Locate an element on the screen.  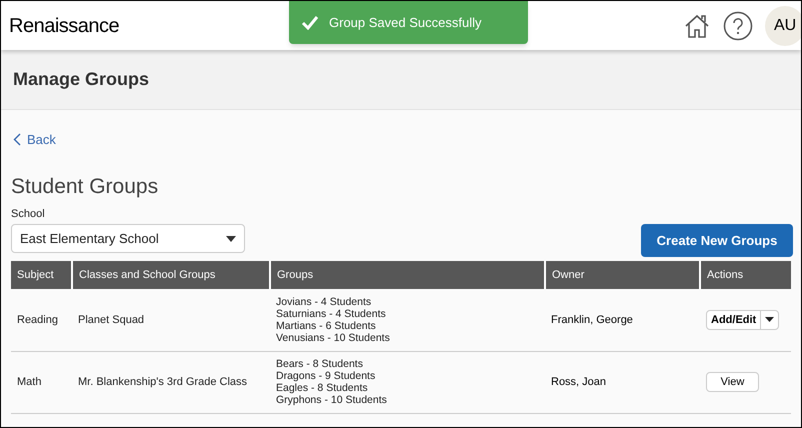
column-header: Actions is located at coordinates (745, 275).